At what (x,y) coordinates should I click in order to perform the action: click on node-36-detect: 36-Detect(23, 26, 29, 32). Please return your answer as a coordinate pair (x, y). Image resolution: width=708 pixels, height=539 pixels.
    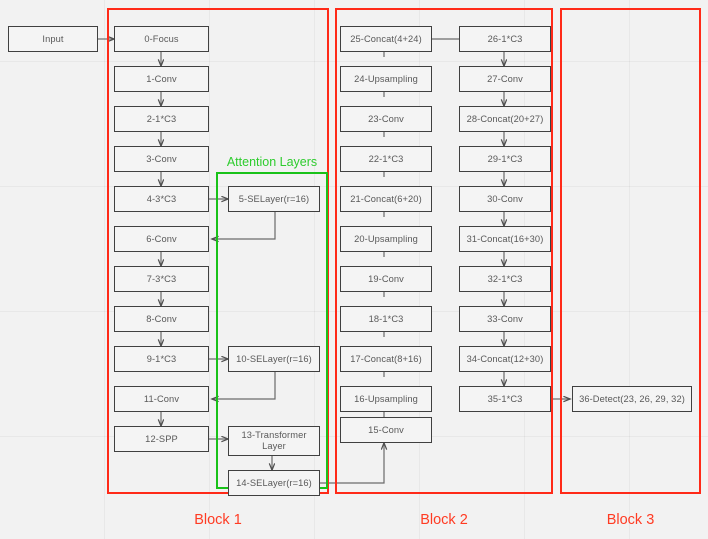
    Looking at the image, I should click on (632, 399).